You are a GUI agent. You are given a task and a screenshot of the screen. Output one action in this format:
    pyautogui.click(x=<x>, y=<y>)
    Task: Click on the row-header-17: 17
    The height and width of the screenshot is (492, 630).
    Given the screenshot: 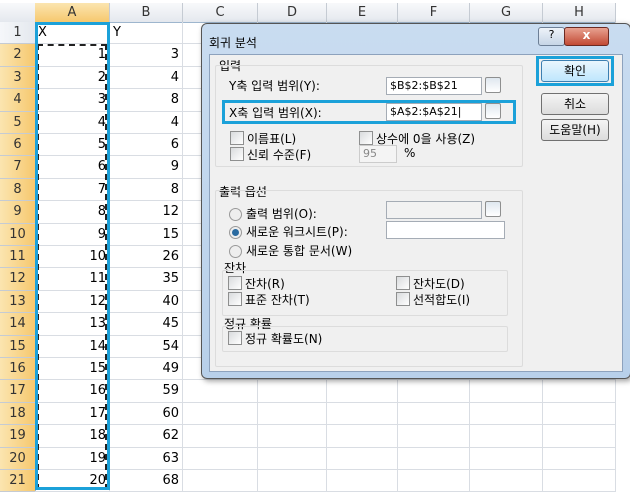 What is the action you would take?
    pyautogui.click(x=18, y=391)
    